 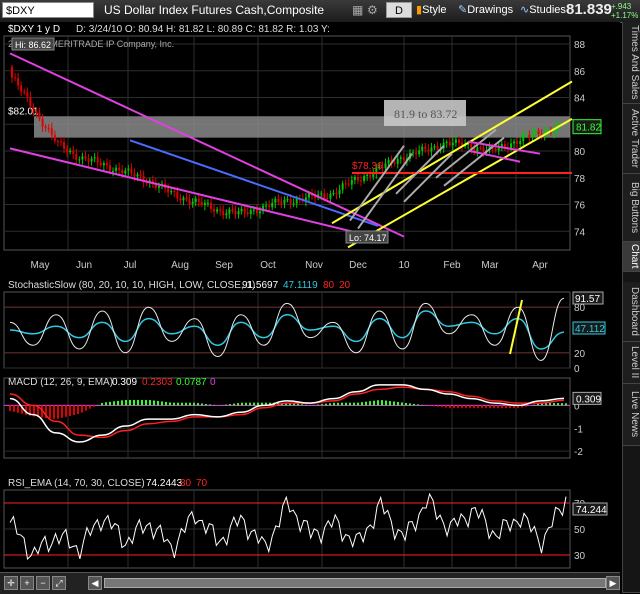 What do you see at coordinates (224, 265) in the screenshot?
I see `x-tick-label: Sep` at bounding box center [224, 265].